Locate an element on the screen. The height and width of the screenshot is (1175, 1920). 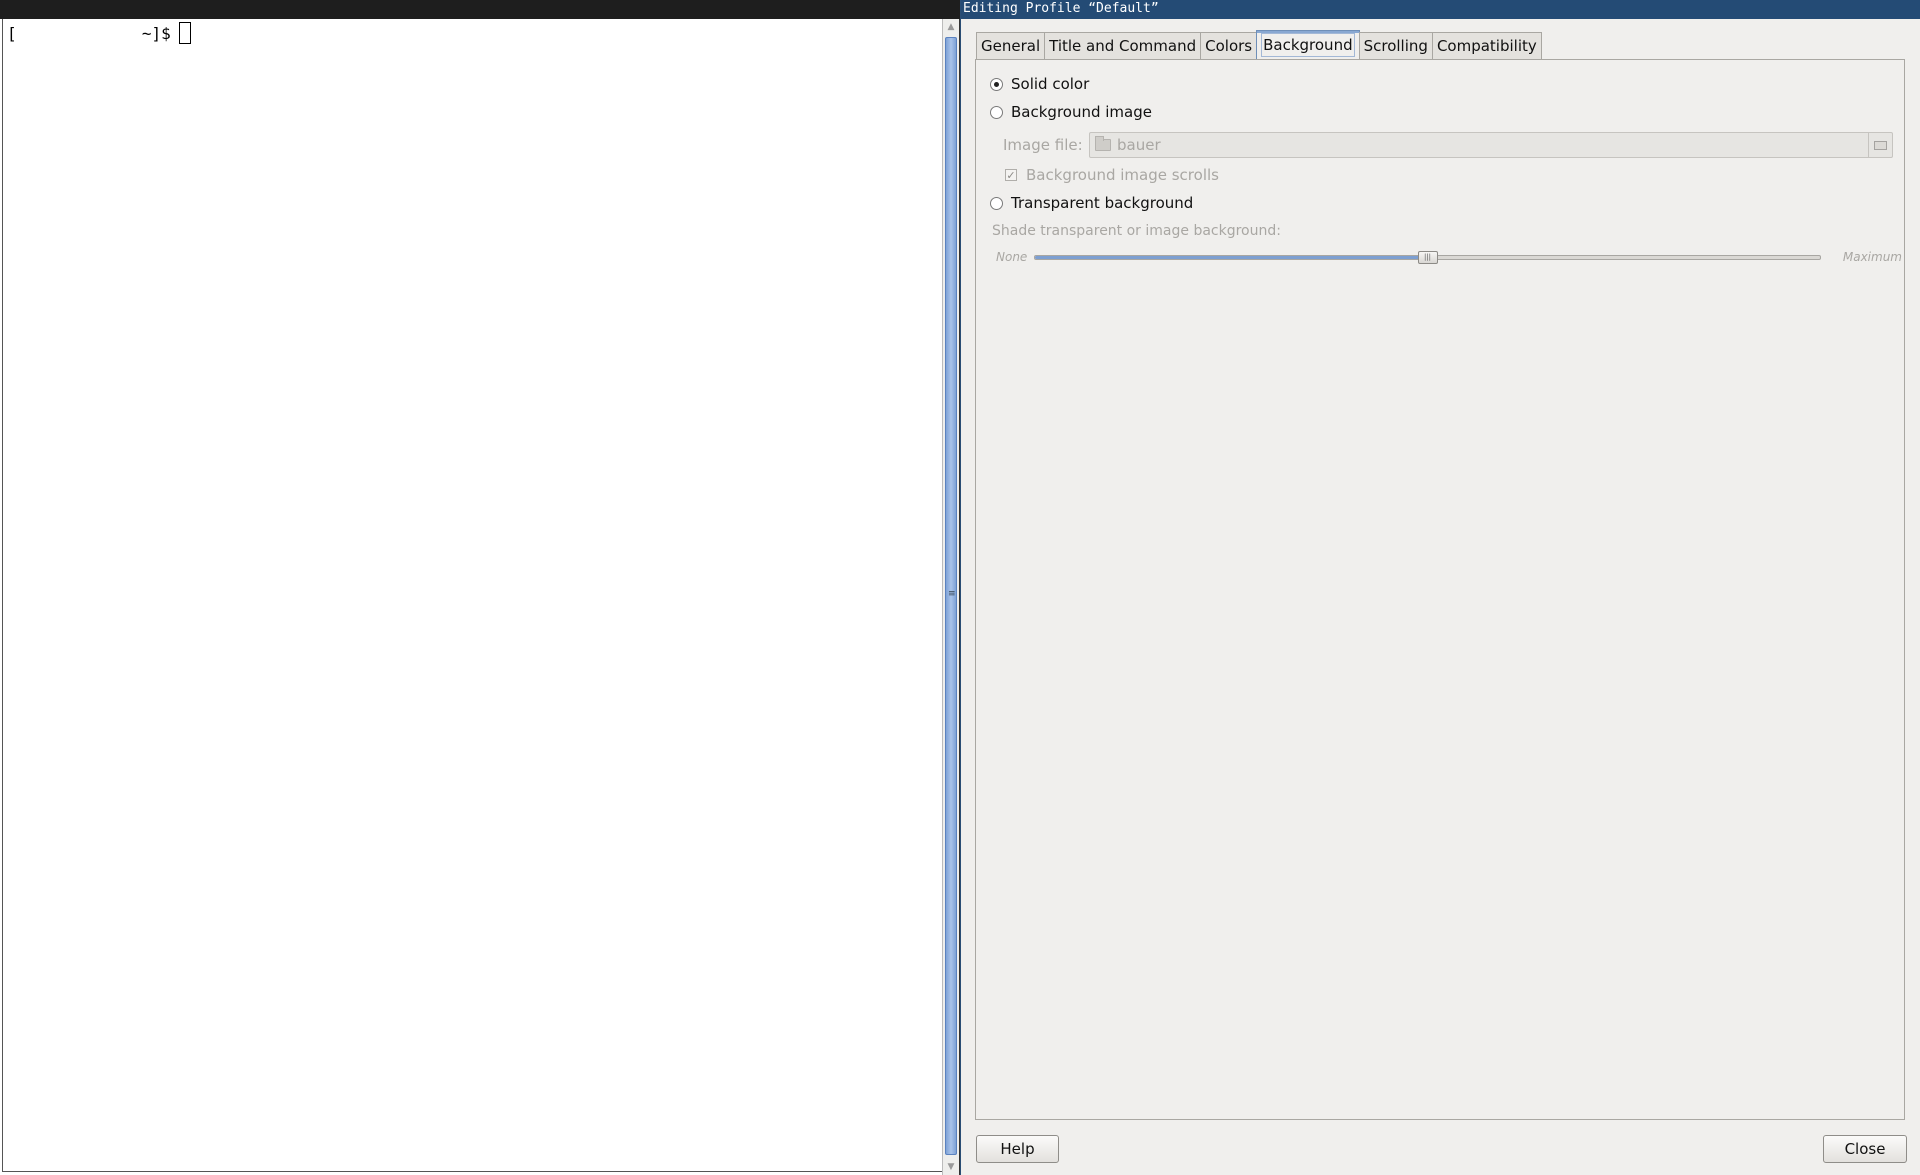
tab-label: Background is located at coordinates (1308, 45).